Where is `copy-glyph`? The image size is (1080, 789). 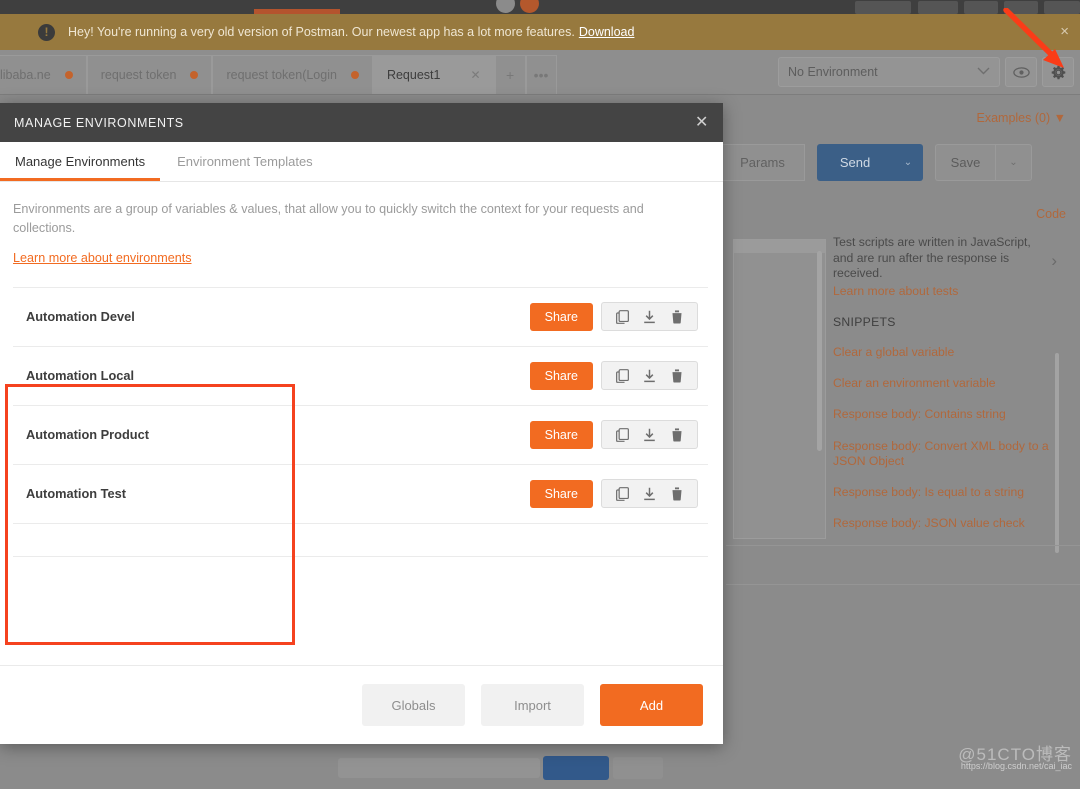
copy-glyph is located at coordinates (622, 316).